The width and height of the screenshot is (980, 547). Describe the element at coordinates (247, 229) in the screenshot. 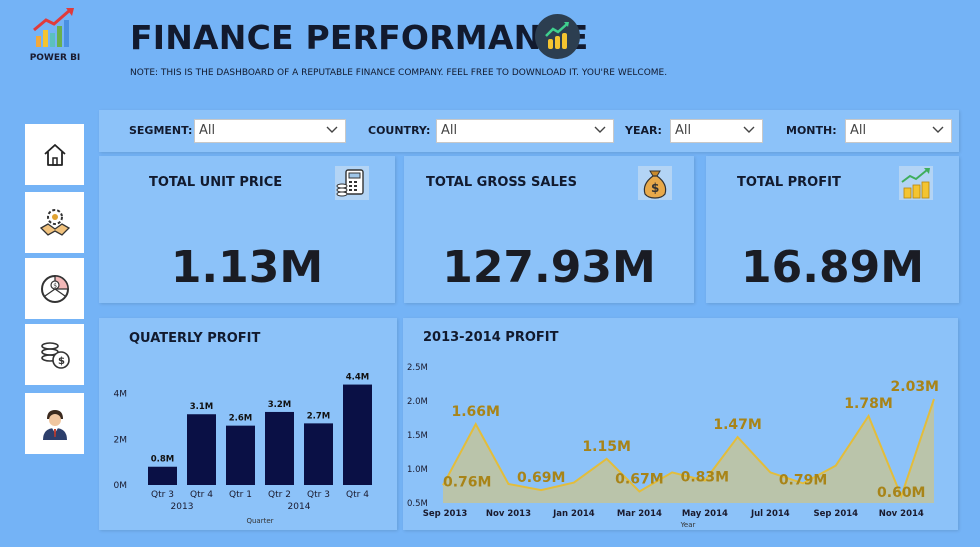

I see `kpi-card-unit-price: TOTAL UNIT PRICE 1.13M` at that location.